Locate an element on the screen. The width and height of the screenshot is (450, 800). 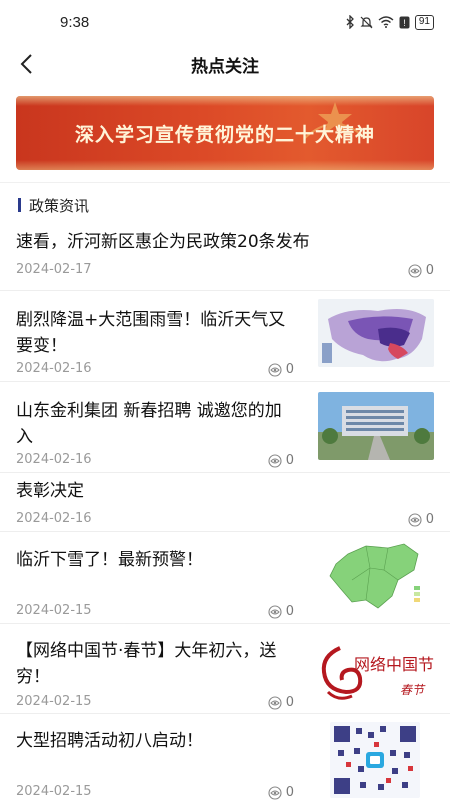
news-title: 大型招聘活动初八启动！ is located at coordinates (109, 741).